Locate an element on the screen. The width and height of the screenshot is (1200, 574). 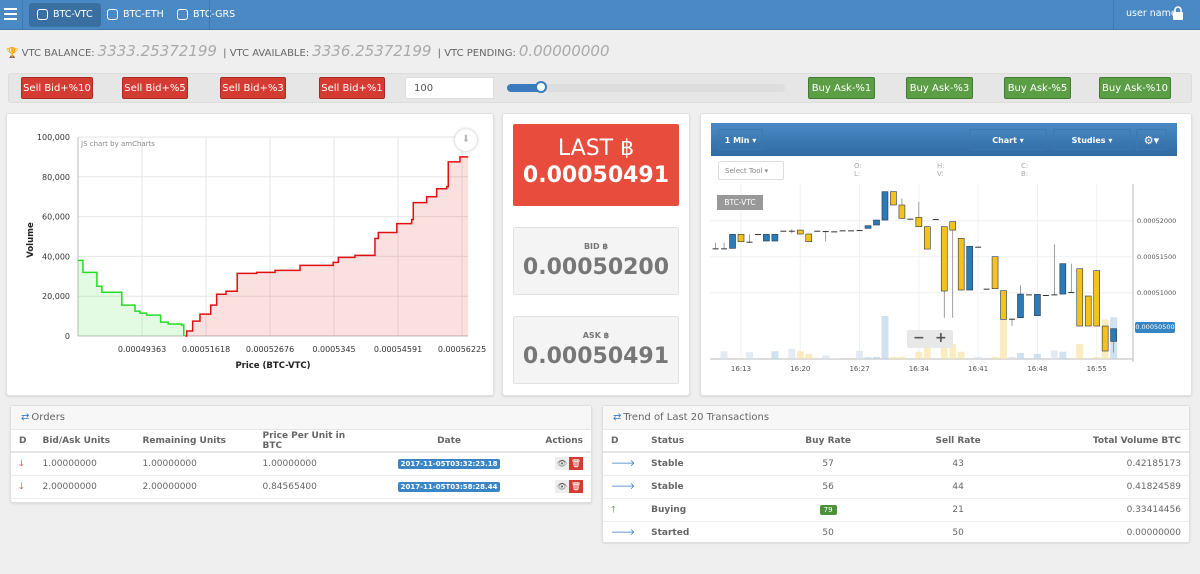
actions-cell: 👁 🗑 is located at coordinates (557, 464).